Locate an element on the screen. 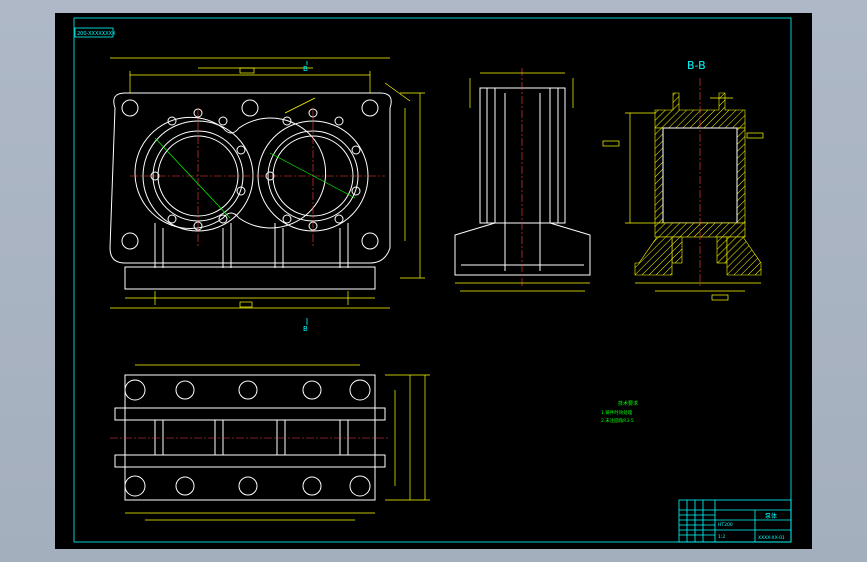 The width and height of the screenshot is (867, 562). corner-tag-text: 200-XXXXXXXX is located at coordinates (96, 34).